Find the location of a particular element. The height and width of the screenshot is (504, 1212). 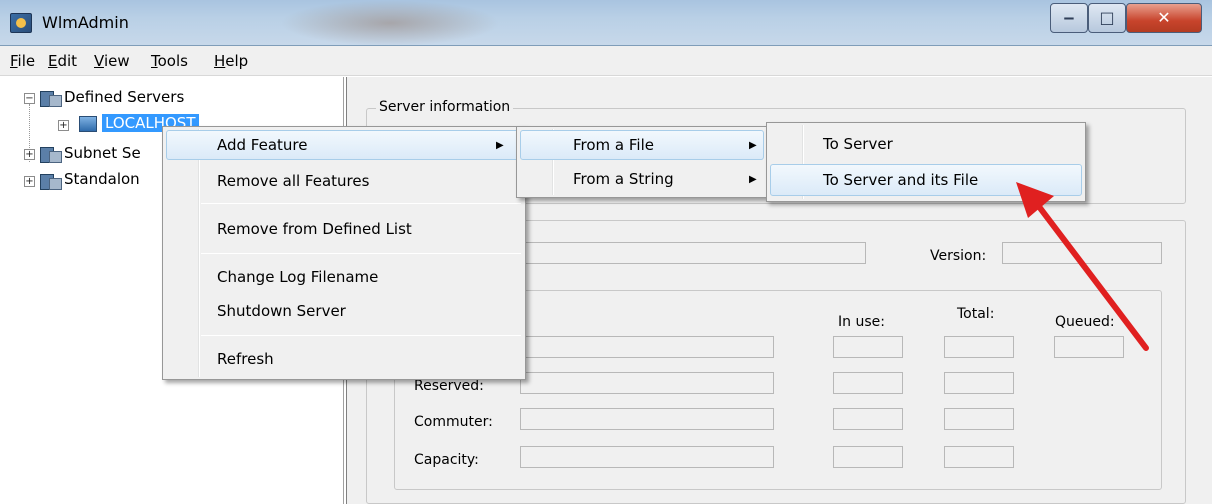

in-use-label: In use: is located at coordinates (861, 322).